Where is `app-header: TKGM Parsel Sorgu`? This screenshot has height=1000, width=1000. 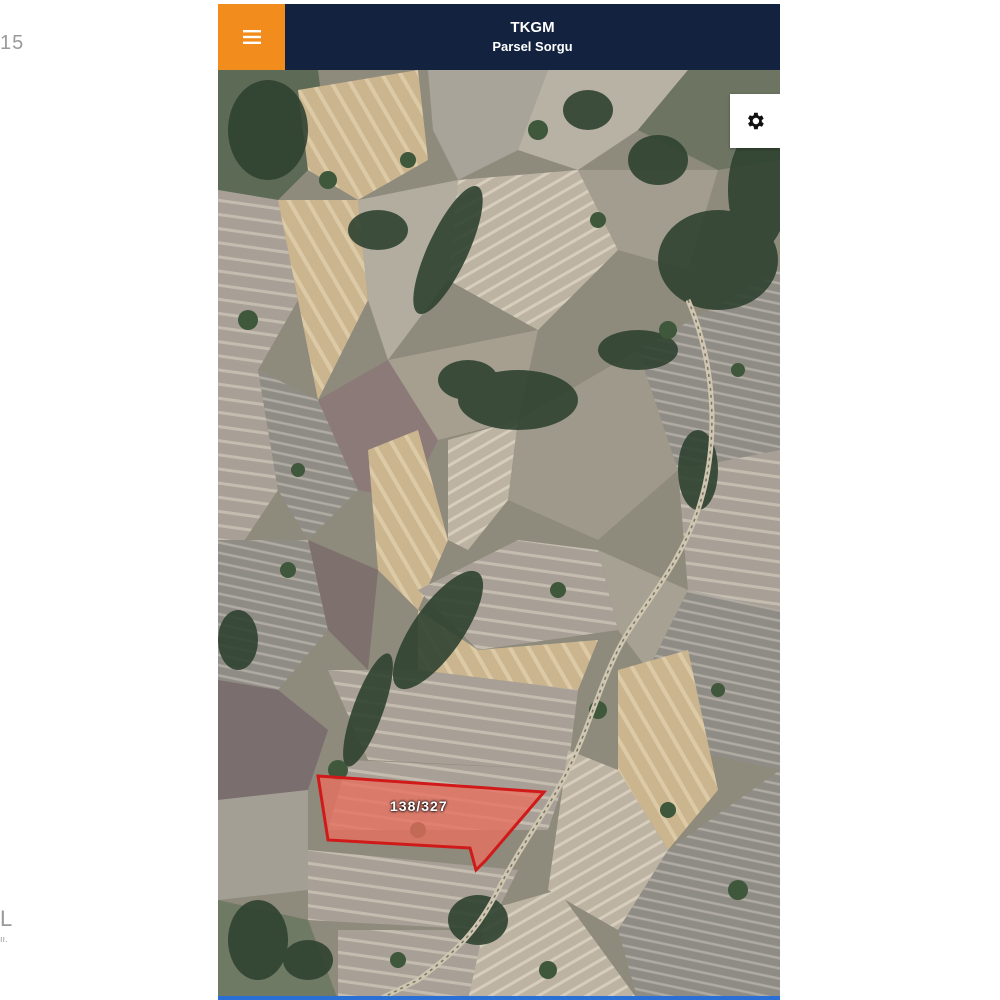
app-header: TKGM Parsel Sorgu is located at coordinates (499, 37).